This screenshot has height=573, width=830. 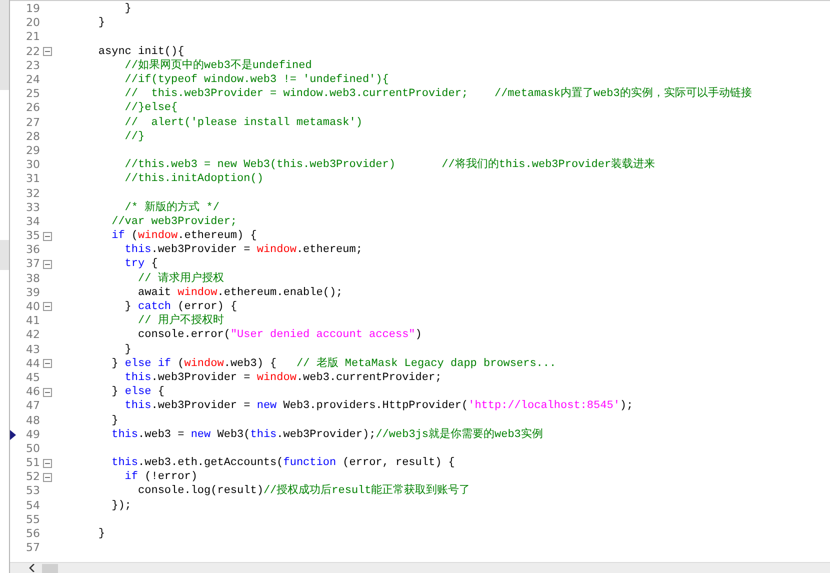 I want to click on code-line: //var web3Provider;, so click(x=174, y=221).